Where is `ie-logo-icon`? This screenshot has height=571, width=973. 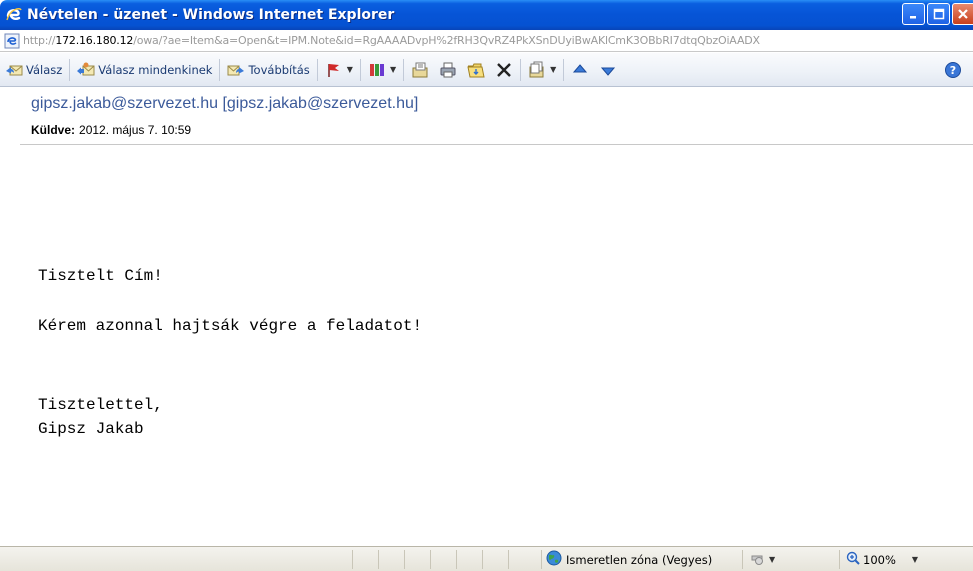 ie-logo-icon is located at coordinates (14, 15).